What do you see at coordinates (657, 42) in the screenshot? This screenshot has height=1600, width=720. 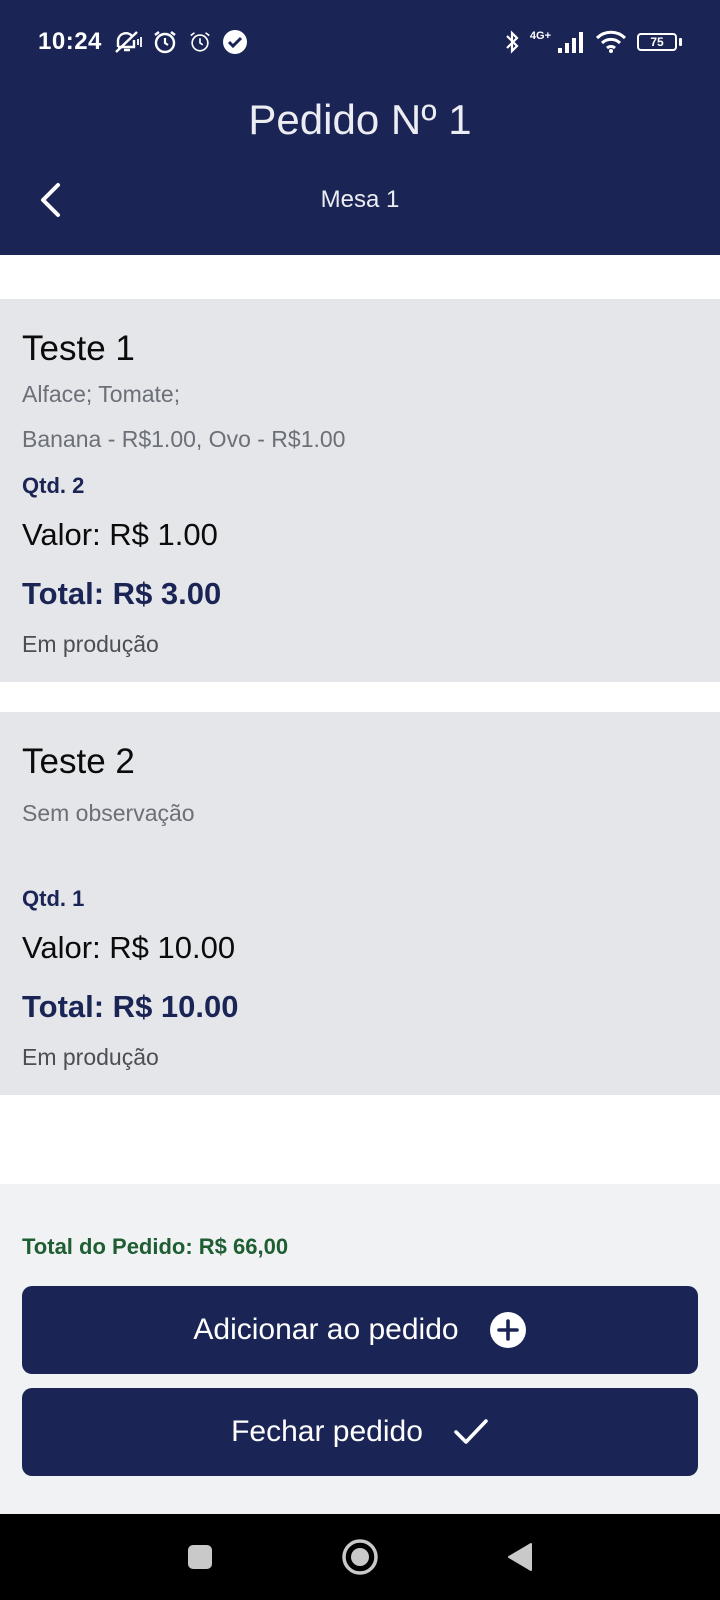 I see `battery-level: 75` at bounding box center [657, 42].